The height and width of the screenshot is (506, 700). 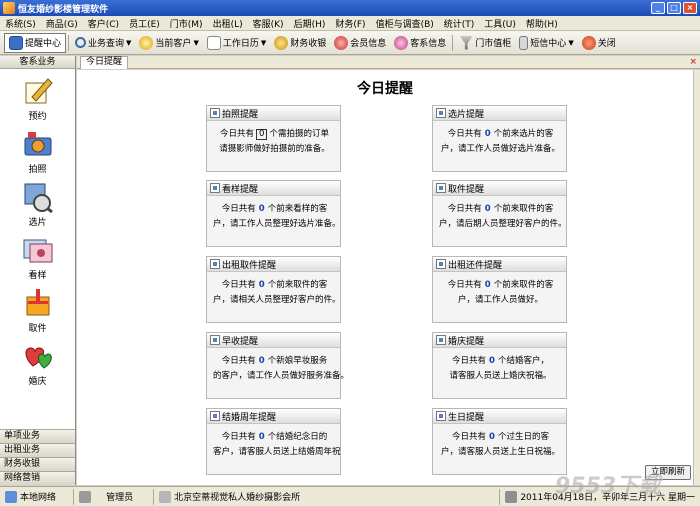 I want to click on member-info-button: 会员信息, so click(x=360, y=43).